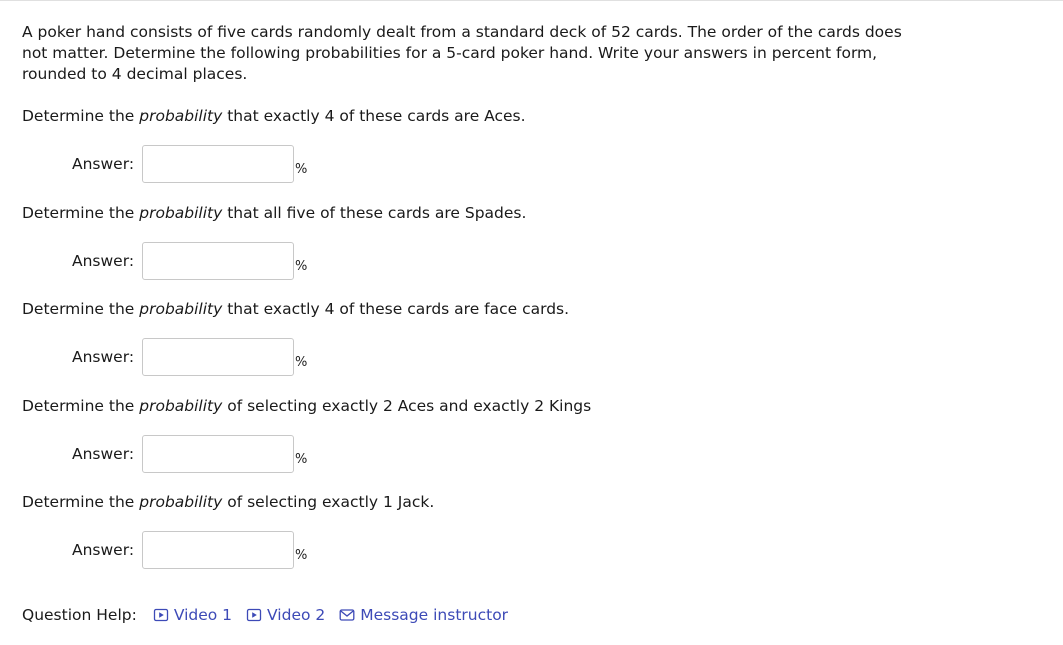  I want to click on question-3-emphasis: probability, so click(181, 309).